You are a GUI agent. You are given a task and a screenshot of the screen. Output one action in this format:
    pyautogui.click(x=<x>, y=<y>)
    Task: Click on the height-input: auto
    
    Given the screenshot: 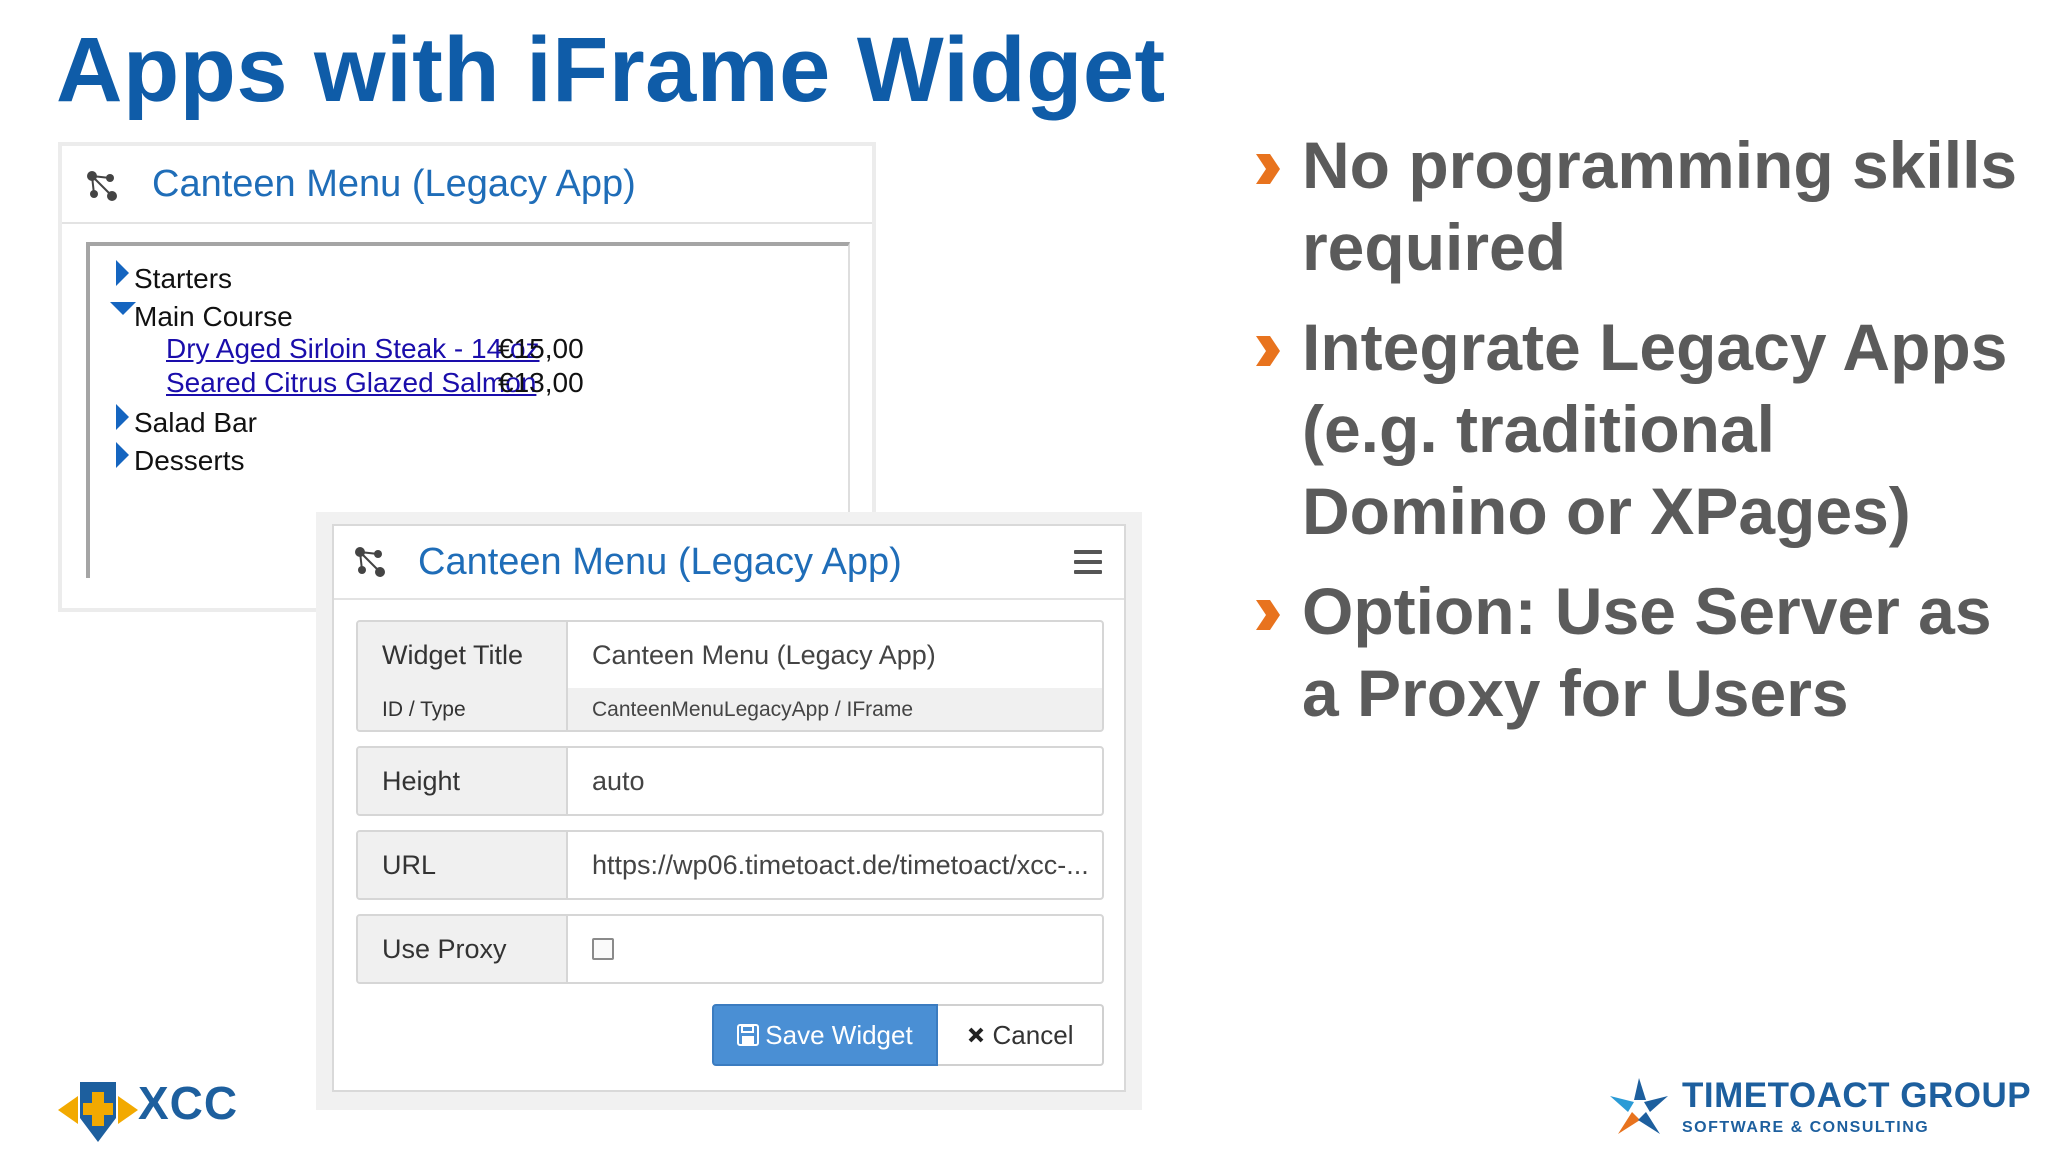 What is the action you would take?
    pyautogui.click(x=835, y=781)
    